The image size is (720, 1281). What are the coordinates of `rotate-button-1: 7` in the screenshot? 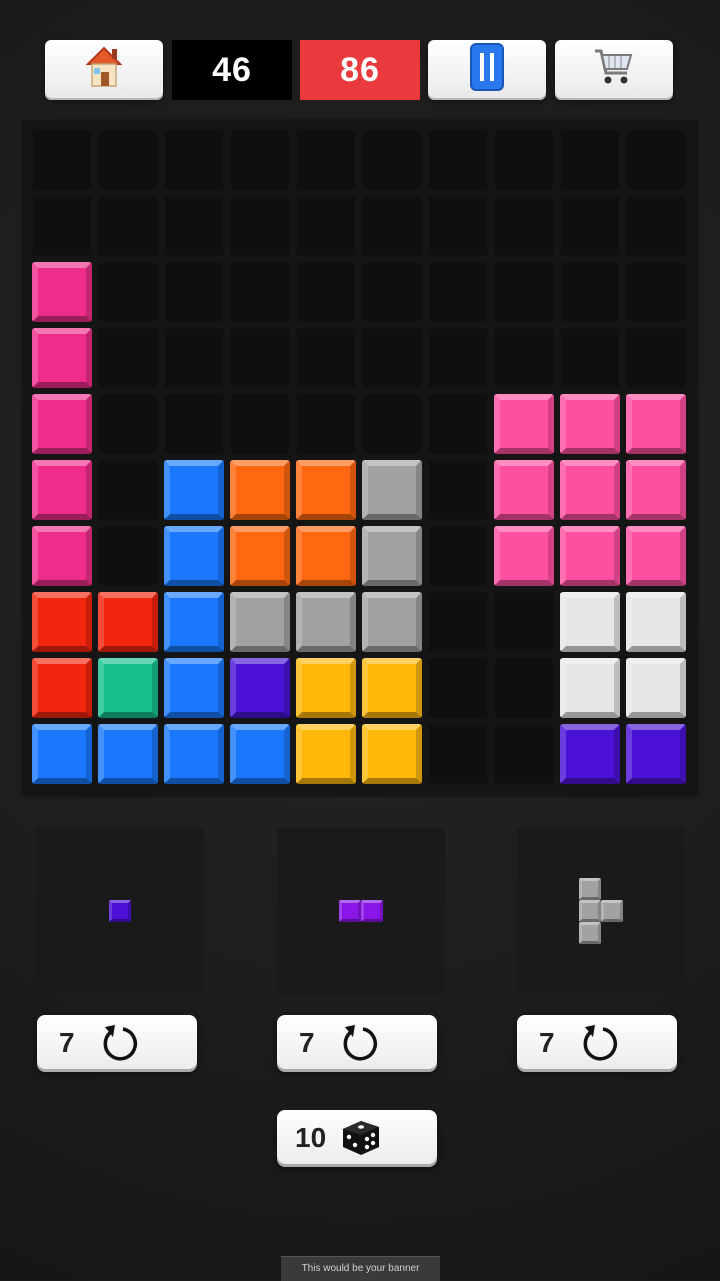 It's located at (117, 1042).